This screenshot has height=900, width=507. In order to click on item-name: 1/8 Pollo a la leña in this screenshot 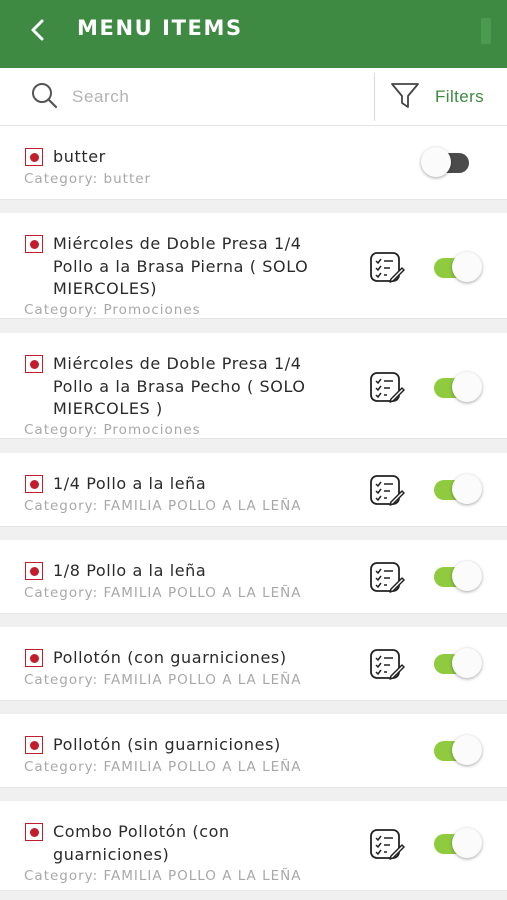, I will do `click(130, 570)`.